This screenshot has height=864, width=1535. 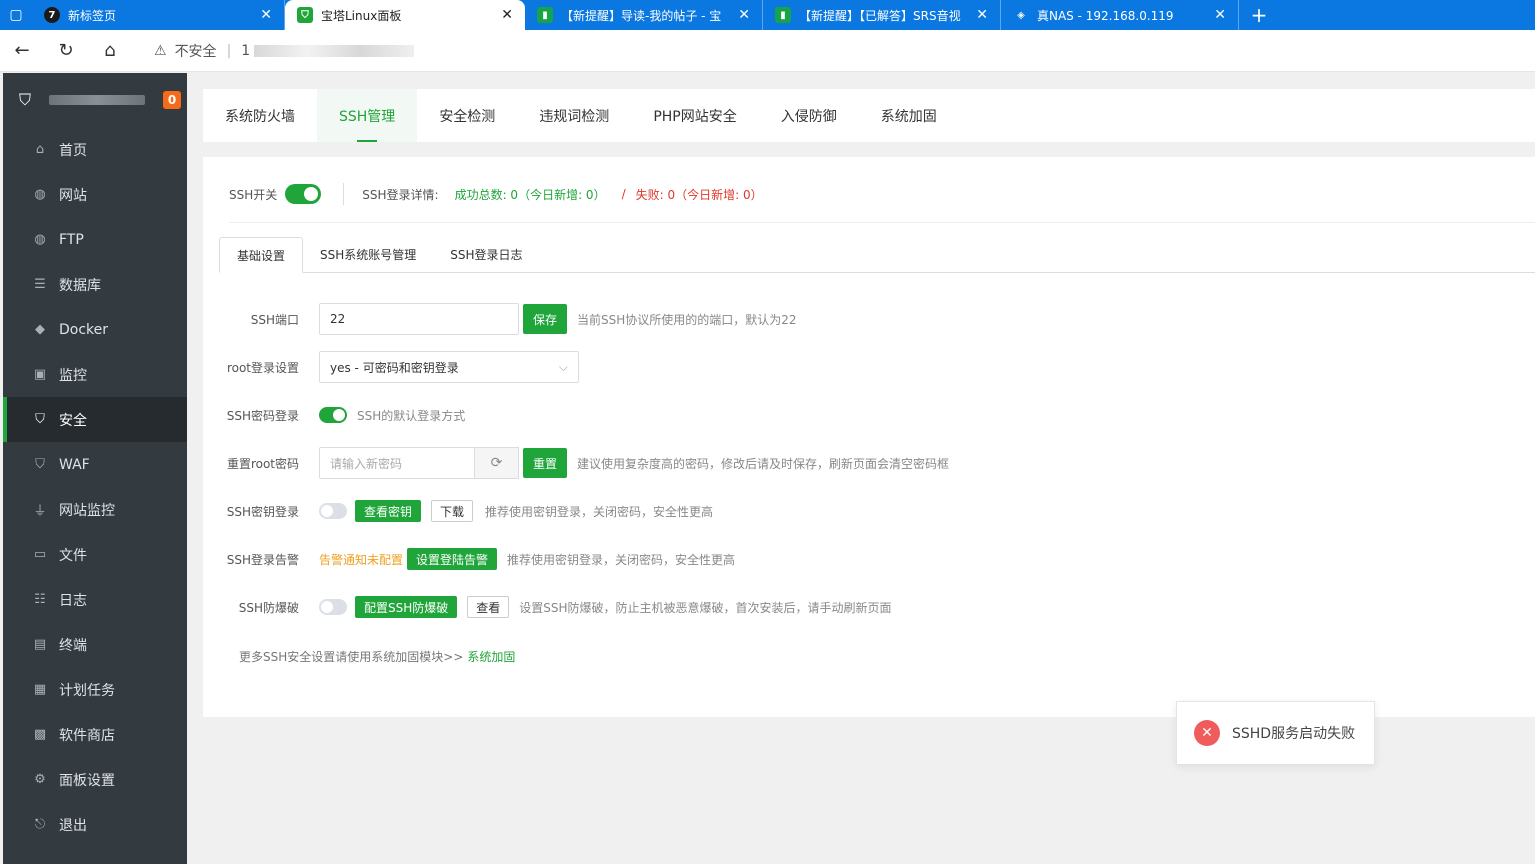 What do you see at coordinates (367, 115) in the screenshot?
I see `security-tab: SSH管理` at bounding box center [367, 115].